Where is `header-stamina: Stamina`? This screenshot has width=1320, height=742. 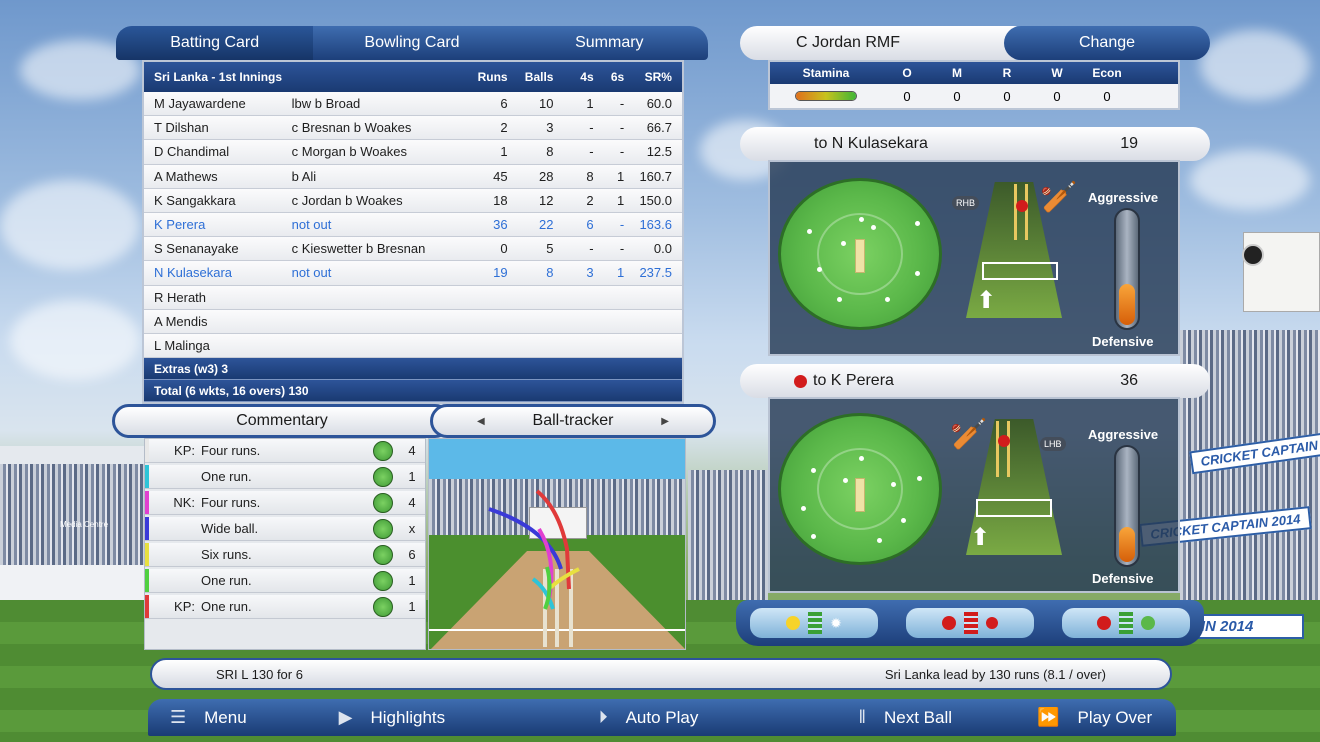 header-stamina: Stamina is located at coordinates (826, 73).